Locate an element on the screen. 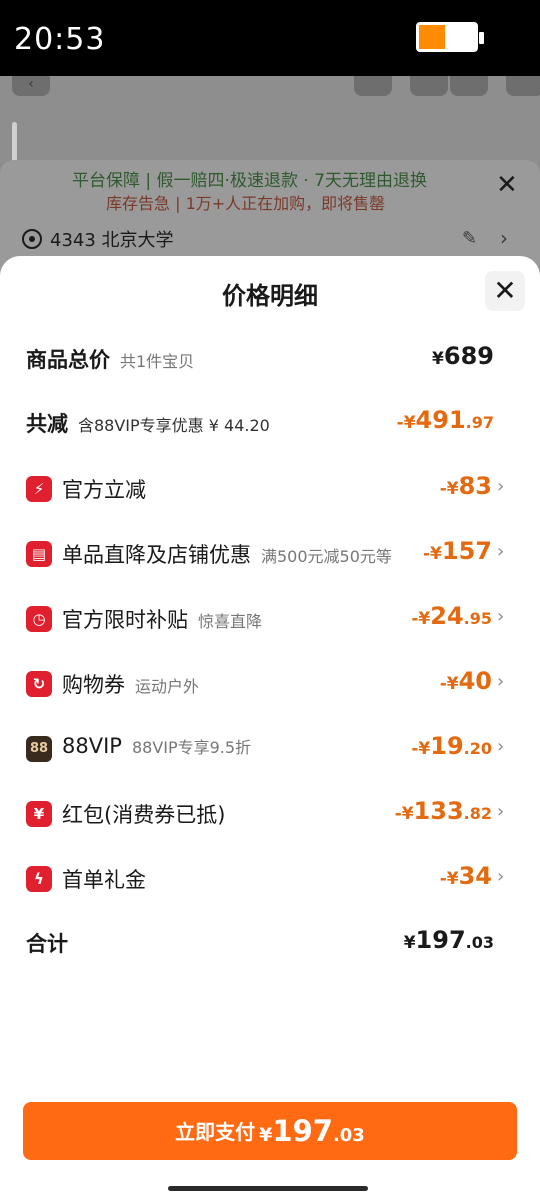  discount-item-amount: -¥34 is located at coordinates (465, 876).